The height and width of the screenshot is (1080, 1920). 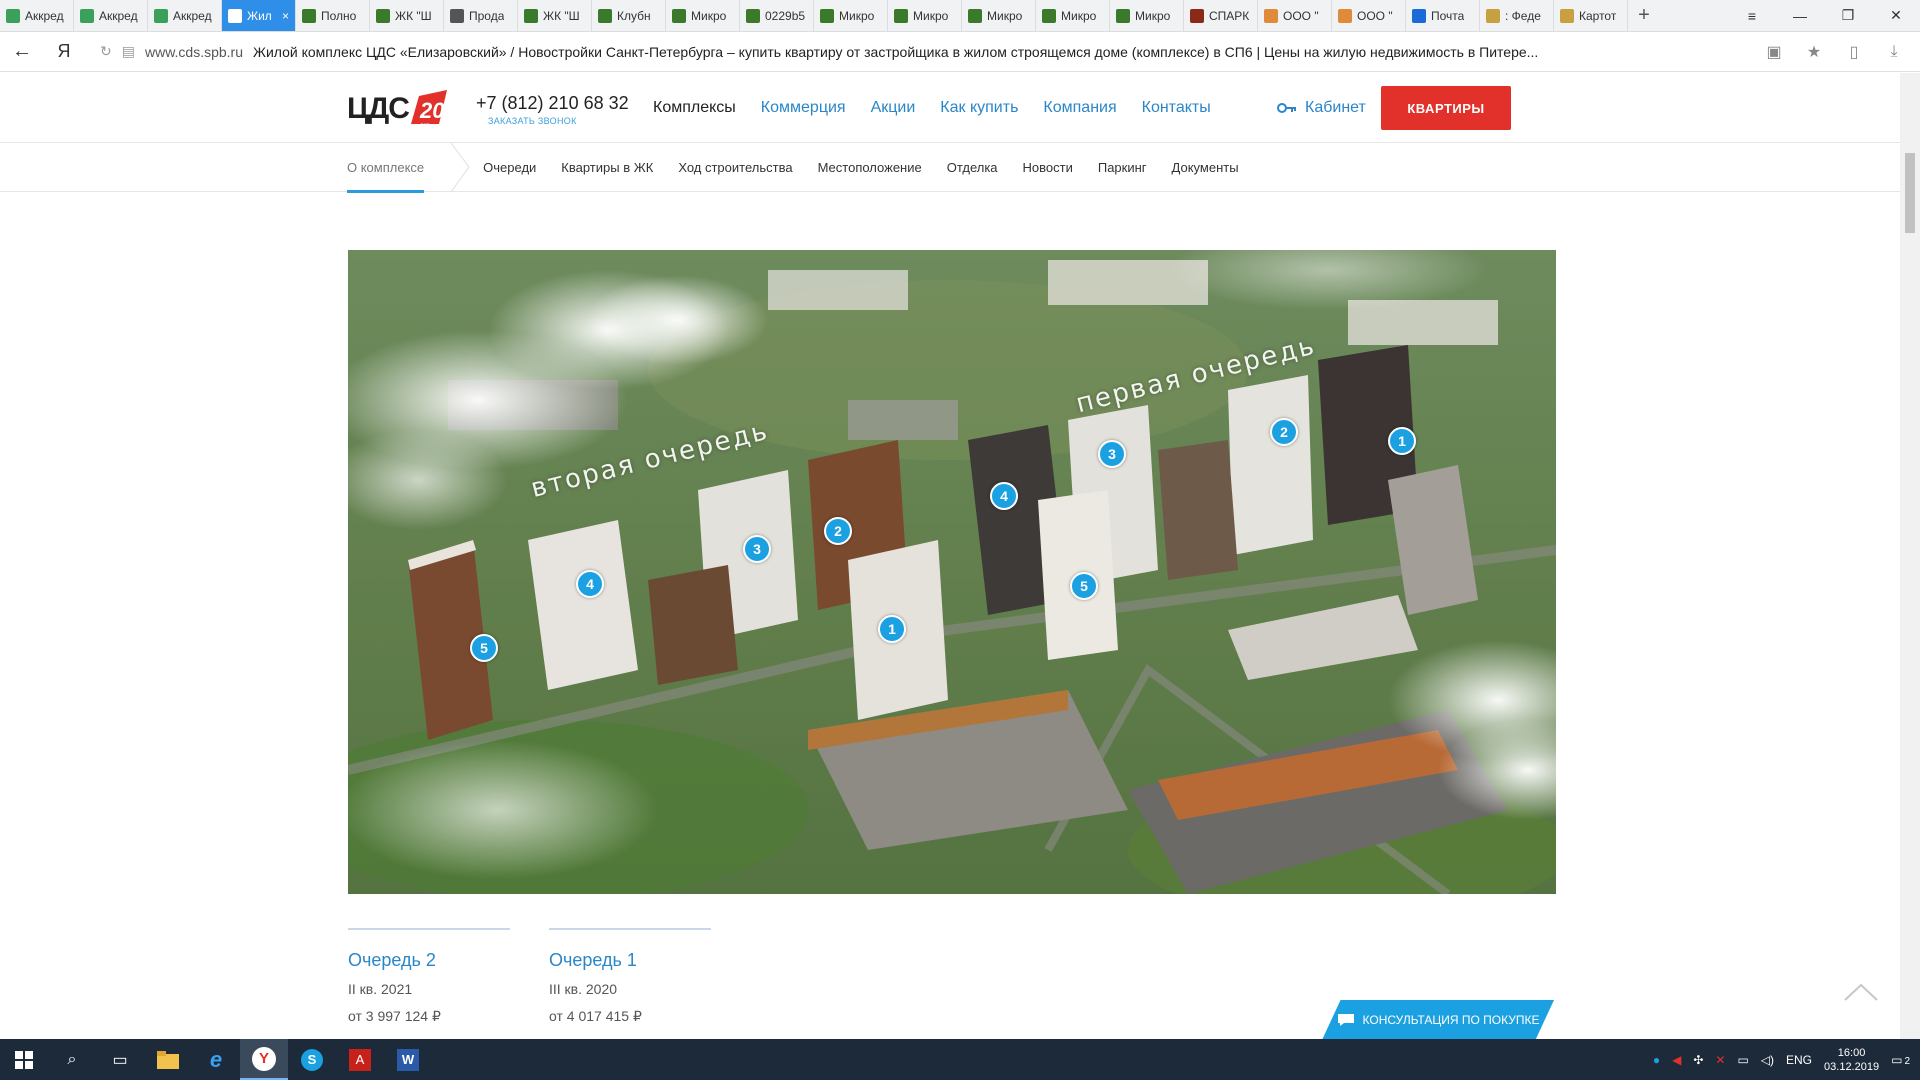 I want to click on browser-tab: 0229b5, so click(x=777, y=15).